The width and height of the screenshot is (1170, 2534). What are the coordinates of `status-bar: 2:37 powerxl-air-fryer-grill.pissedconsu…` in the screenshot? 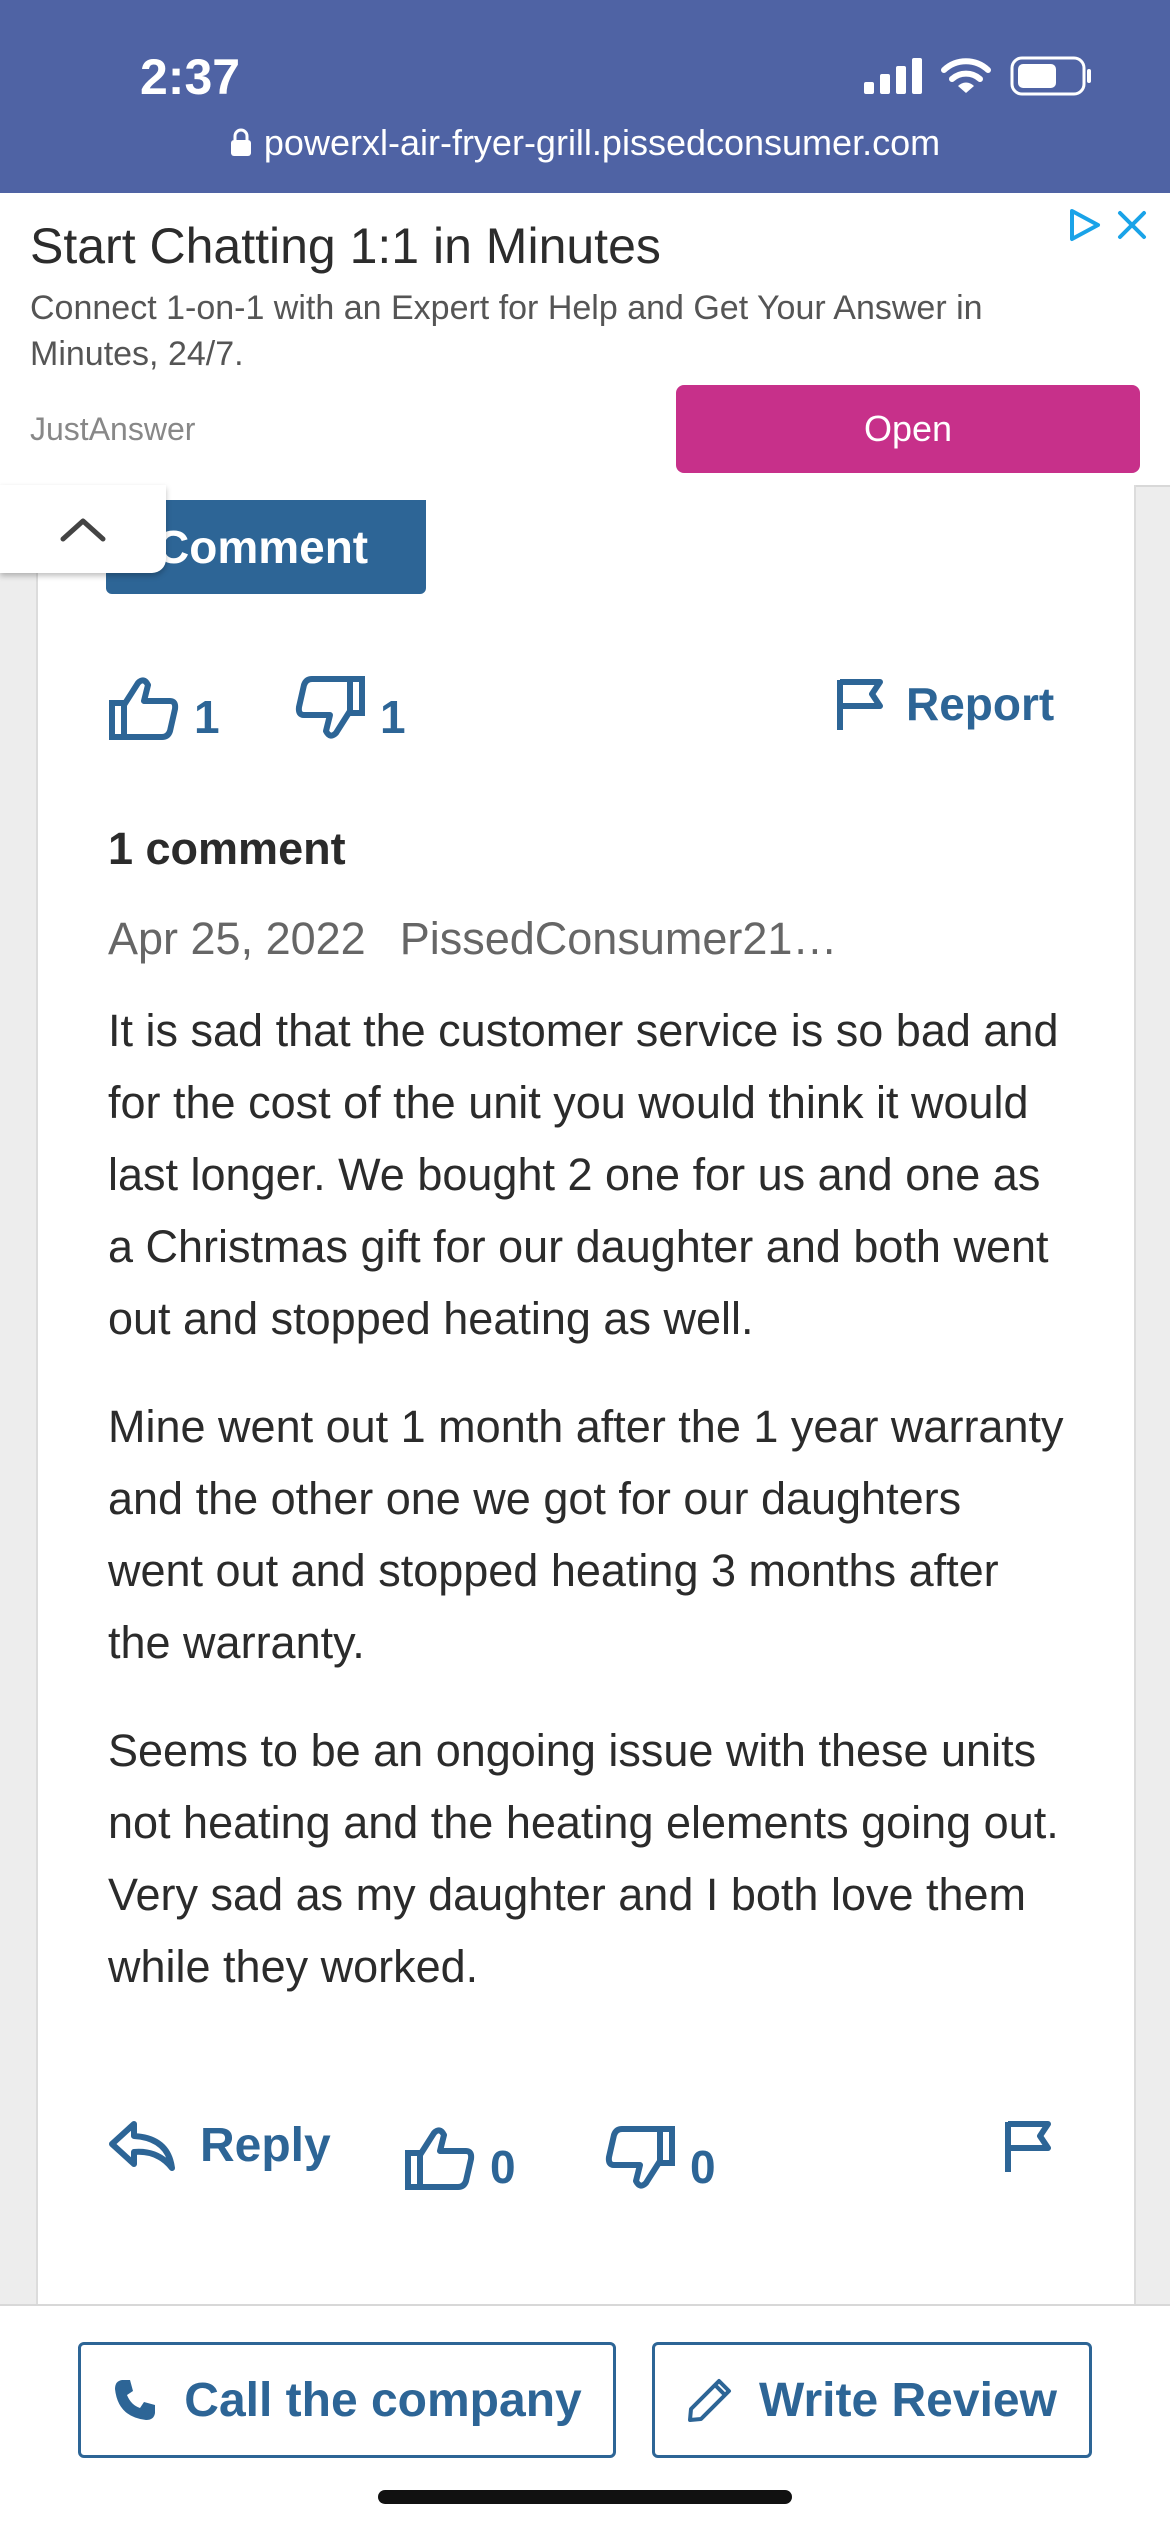 It's located at (585, 96).